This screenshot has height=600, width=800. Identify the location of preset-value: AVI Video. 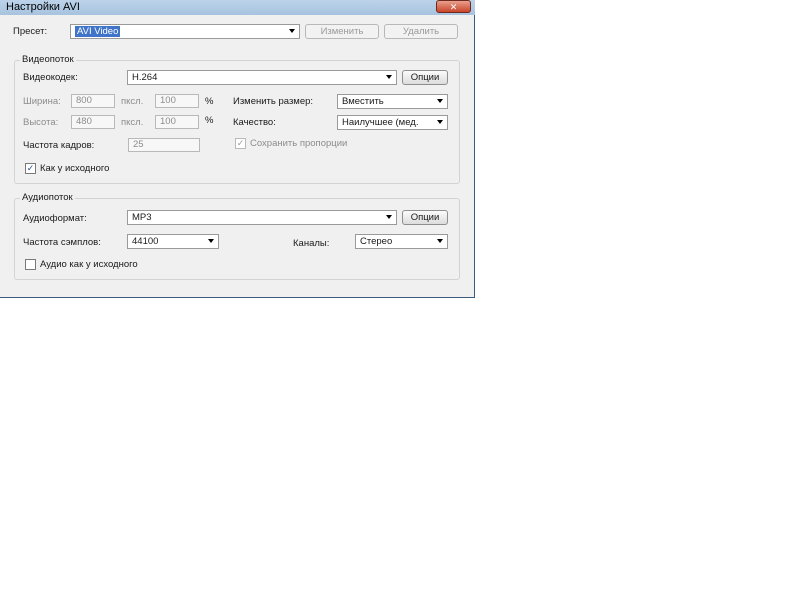
(98, 31).